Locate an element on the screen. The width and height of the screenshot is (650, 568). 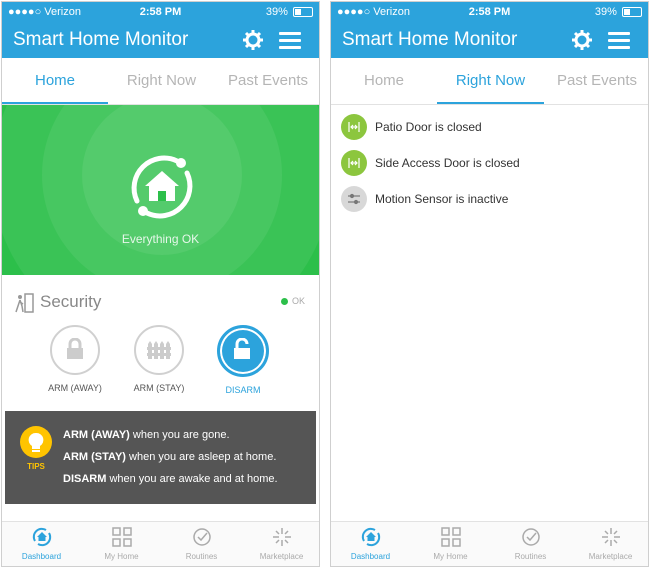
motion-sensor-icon is located at coordinates (354, 199).